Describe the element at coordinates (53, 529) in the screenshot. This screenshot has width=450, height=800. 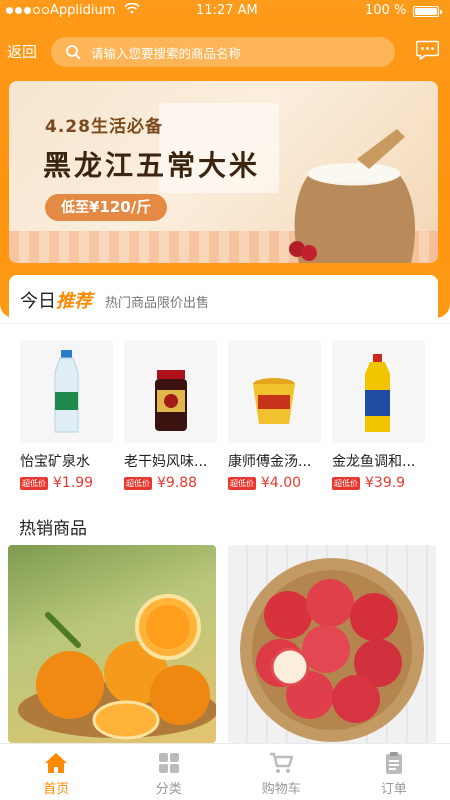
I see `hot-section-title: 热销商品` at that location.